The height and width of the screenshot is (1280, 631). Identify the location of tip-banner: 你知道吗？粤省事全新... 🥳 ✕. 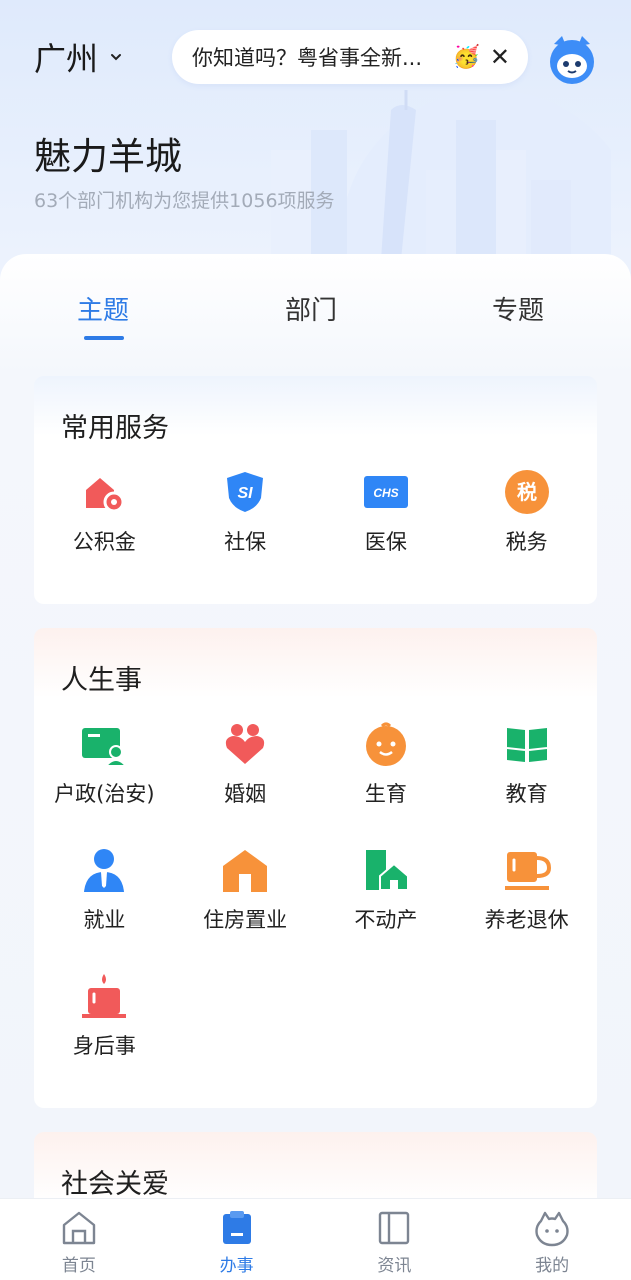
(350, 57).